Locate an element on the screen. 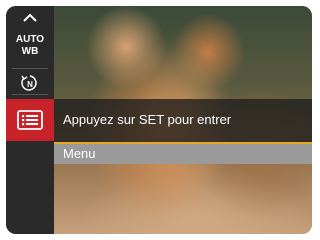  white-balance-button: AUTO WB is located at coordinates (30, 46).